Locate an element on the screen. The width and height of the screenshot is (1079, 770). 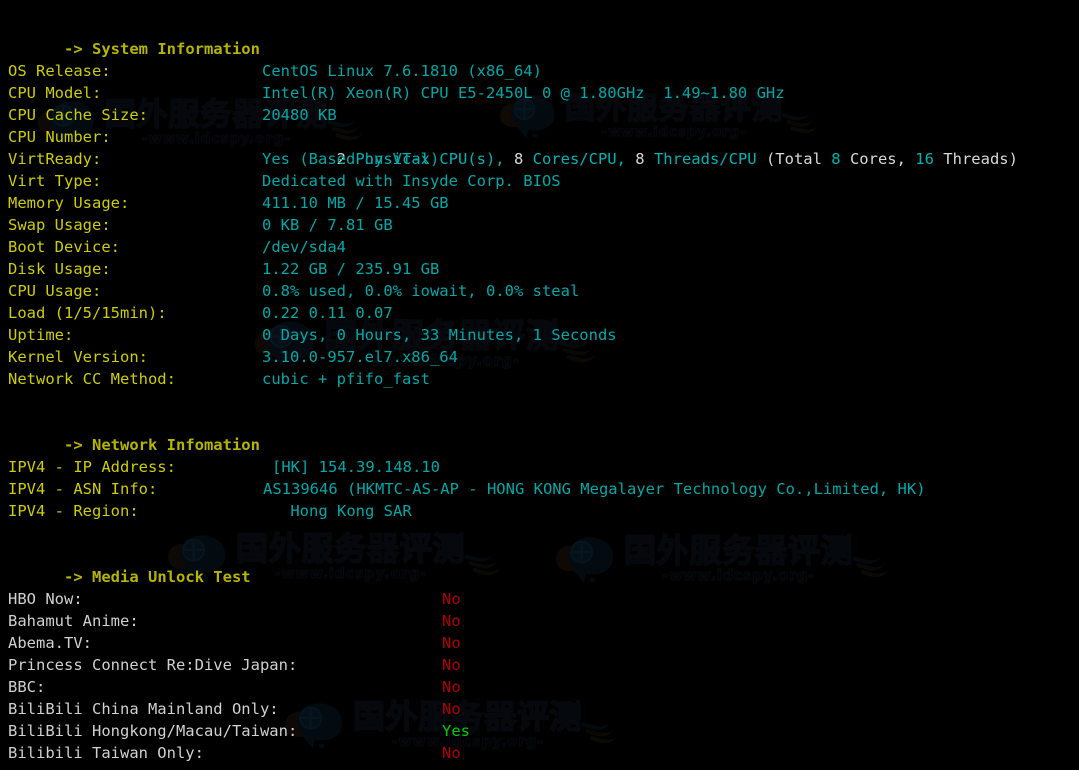
row-label: Bilibili Taiwan Only: is located at coordinates (106, 753).